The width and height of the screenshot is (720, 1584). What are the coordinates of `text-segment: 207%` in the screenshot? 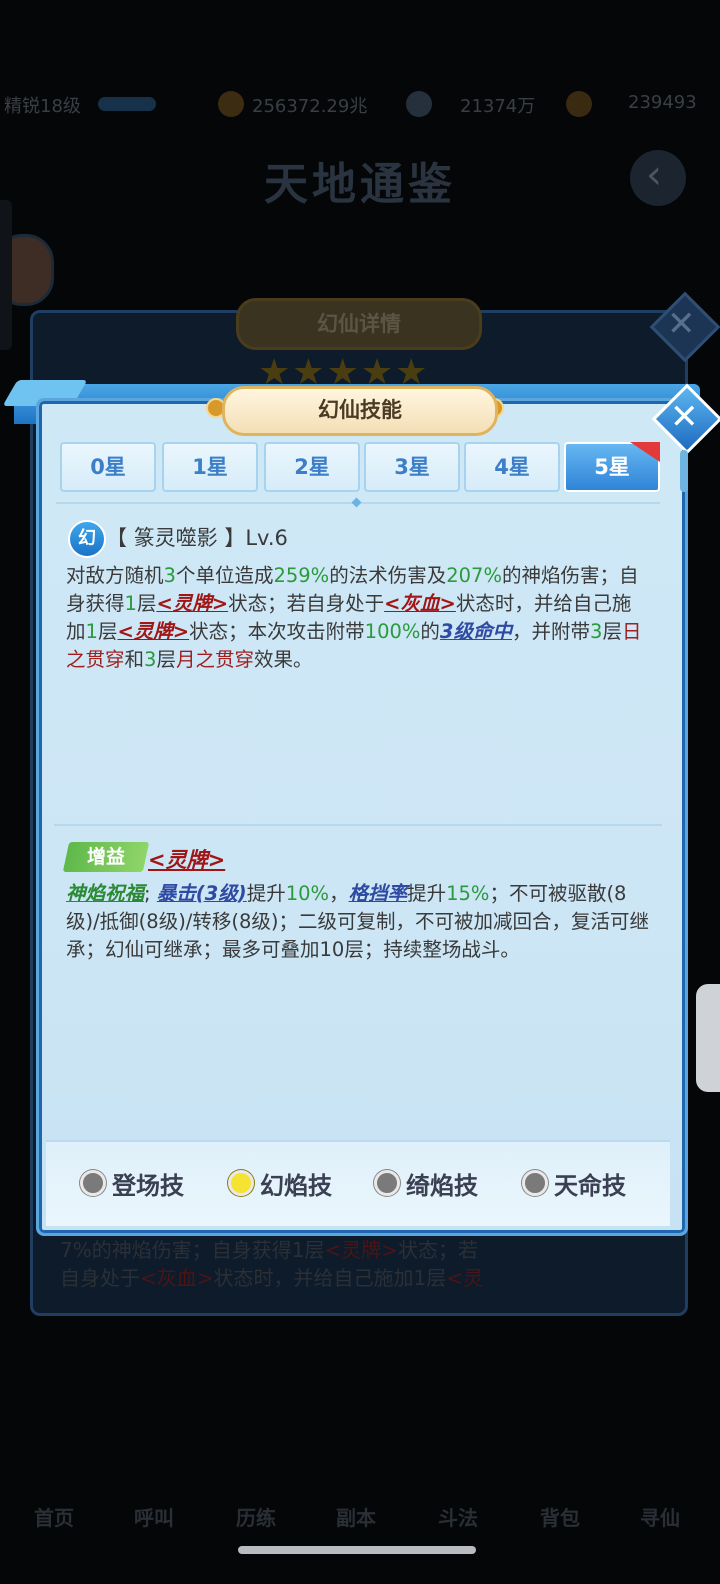 It's located at (474, 575).